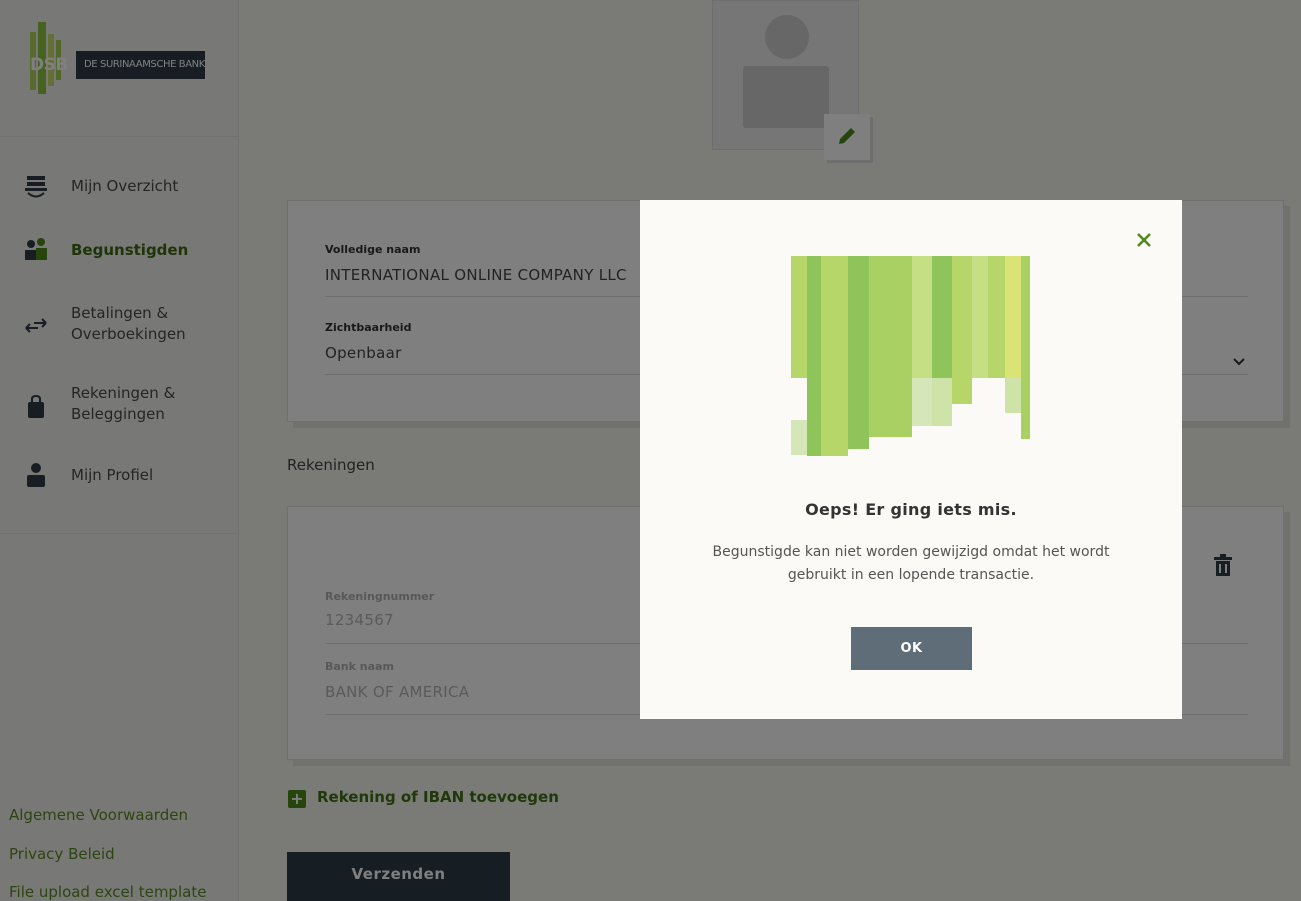 This screenshot has height=901, width=1301. I want to click on error-illustration, so click(912, 356).